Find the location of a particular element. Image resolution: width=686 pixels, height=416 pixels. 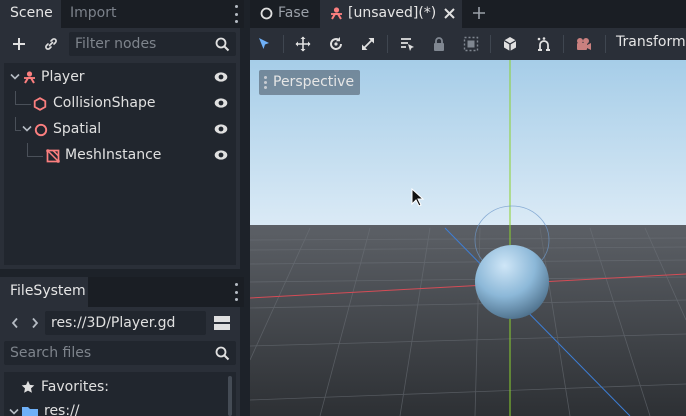

viewport-toolbar: Transform is located at coordinates (468, 44).